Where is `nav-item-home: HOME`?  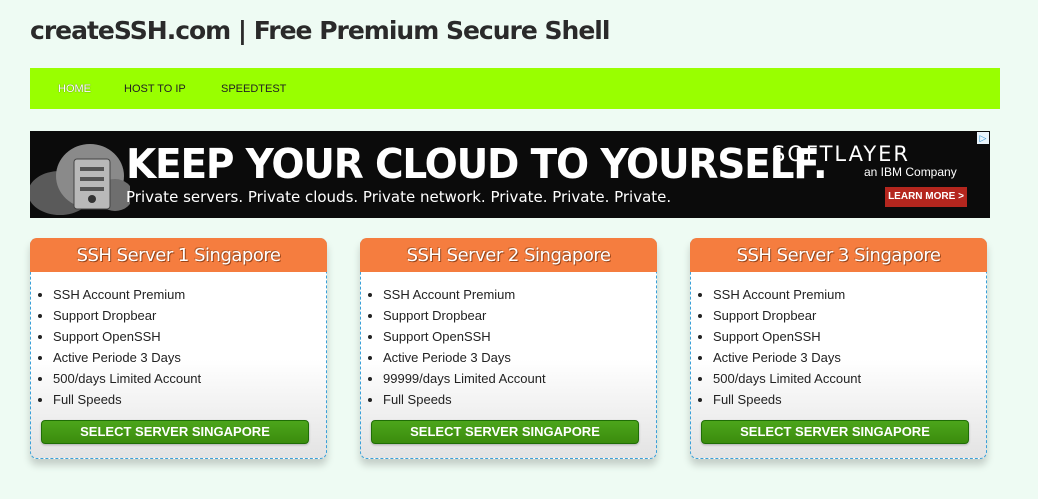
nav-item-home: HOME is located at coordinates (74, 89).